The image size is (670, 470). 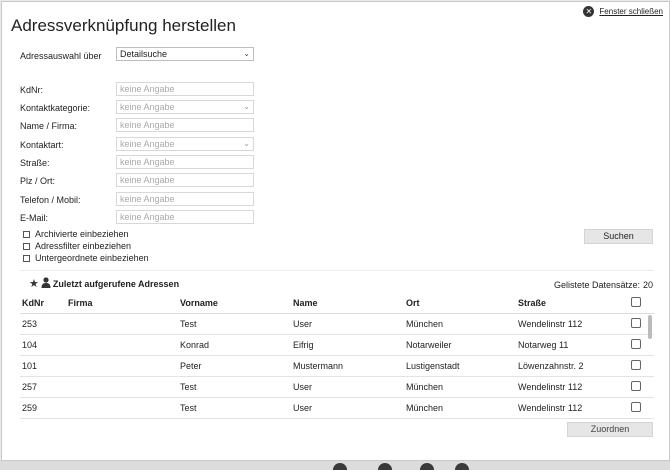 I want to click on record-count: Gelistete Datensätze: 20, so click(x=603, y=285).